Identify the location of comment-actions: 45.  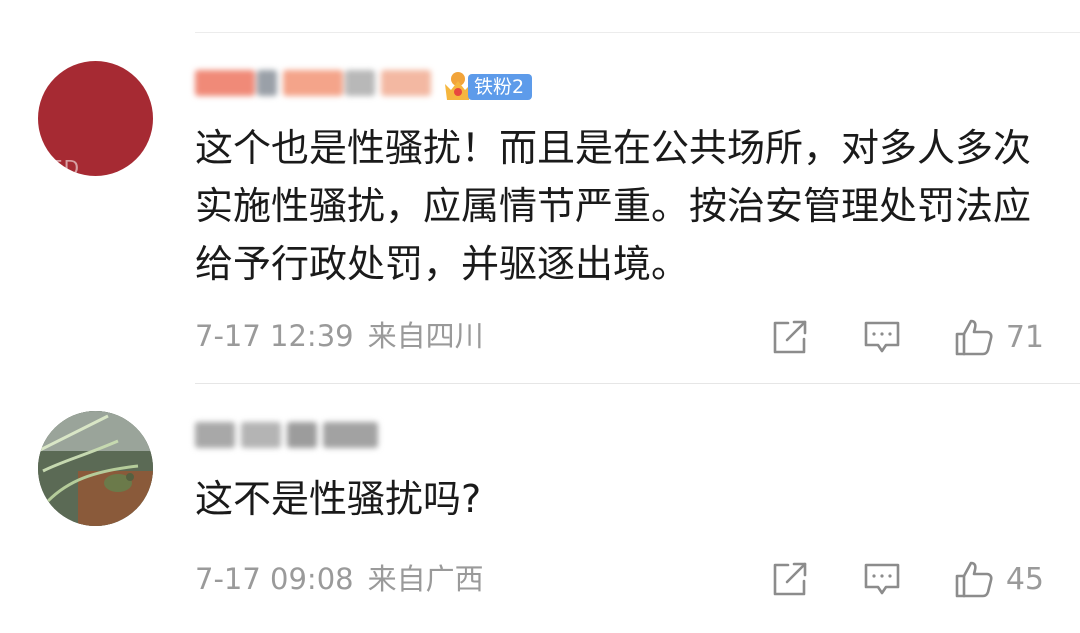
(907, 579).